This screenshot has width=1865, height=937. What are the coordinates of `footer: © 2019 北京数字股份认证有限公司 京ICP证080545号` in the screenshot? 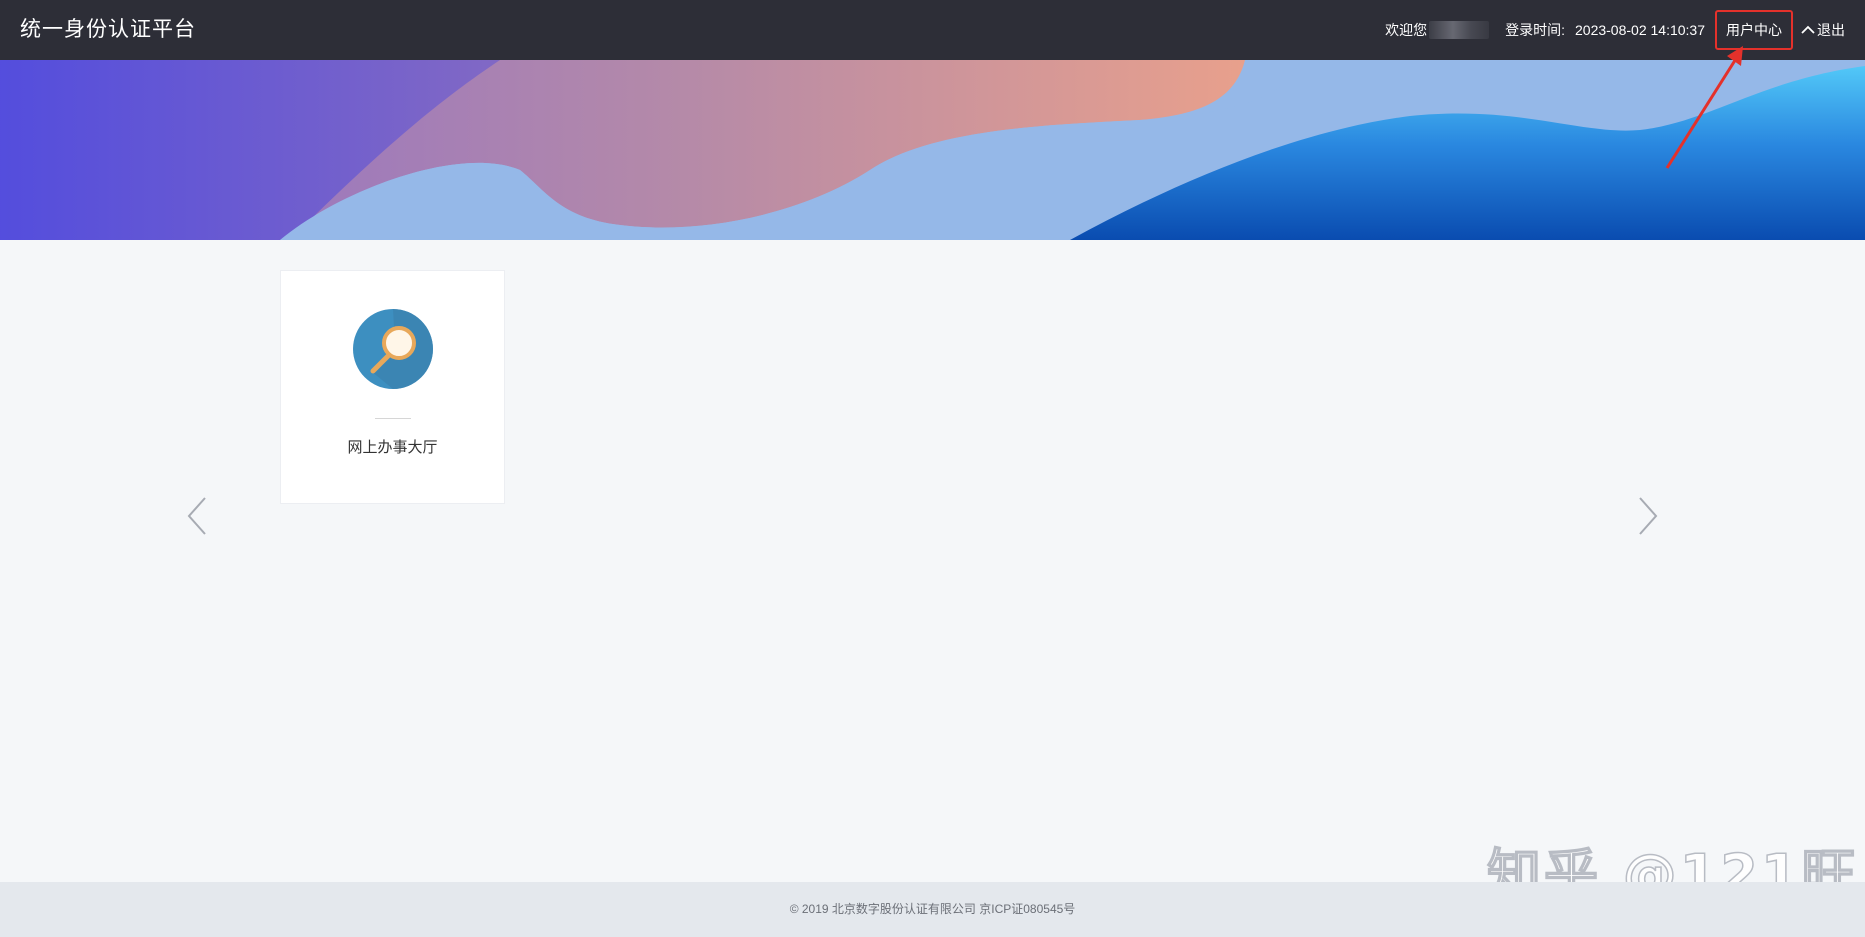 It's located at (932, 909).